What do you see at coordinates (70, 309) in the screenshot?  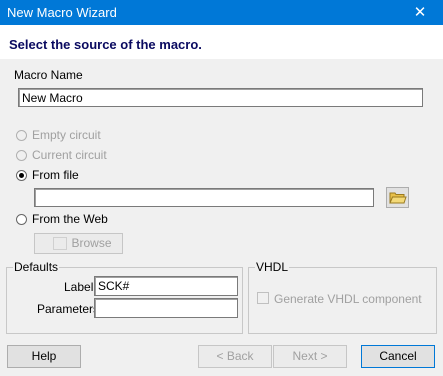 I see `parameters-caption: Parameters:` at bounding box center [70, 309].